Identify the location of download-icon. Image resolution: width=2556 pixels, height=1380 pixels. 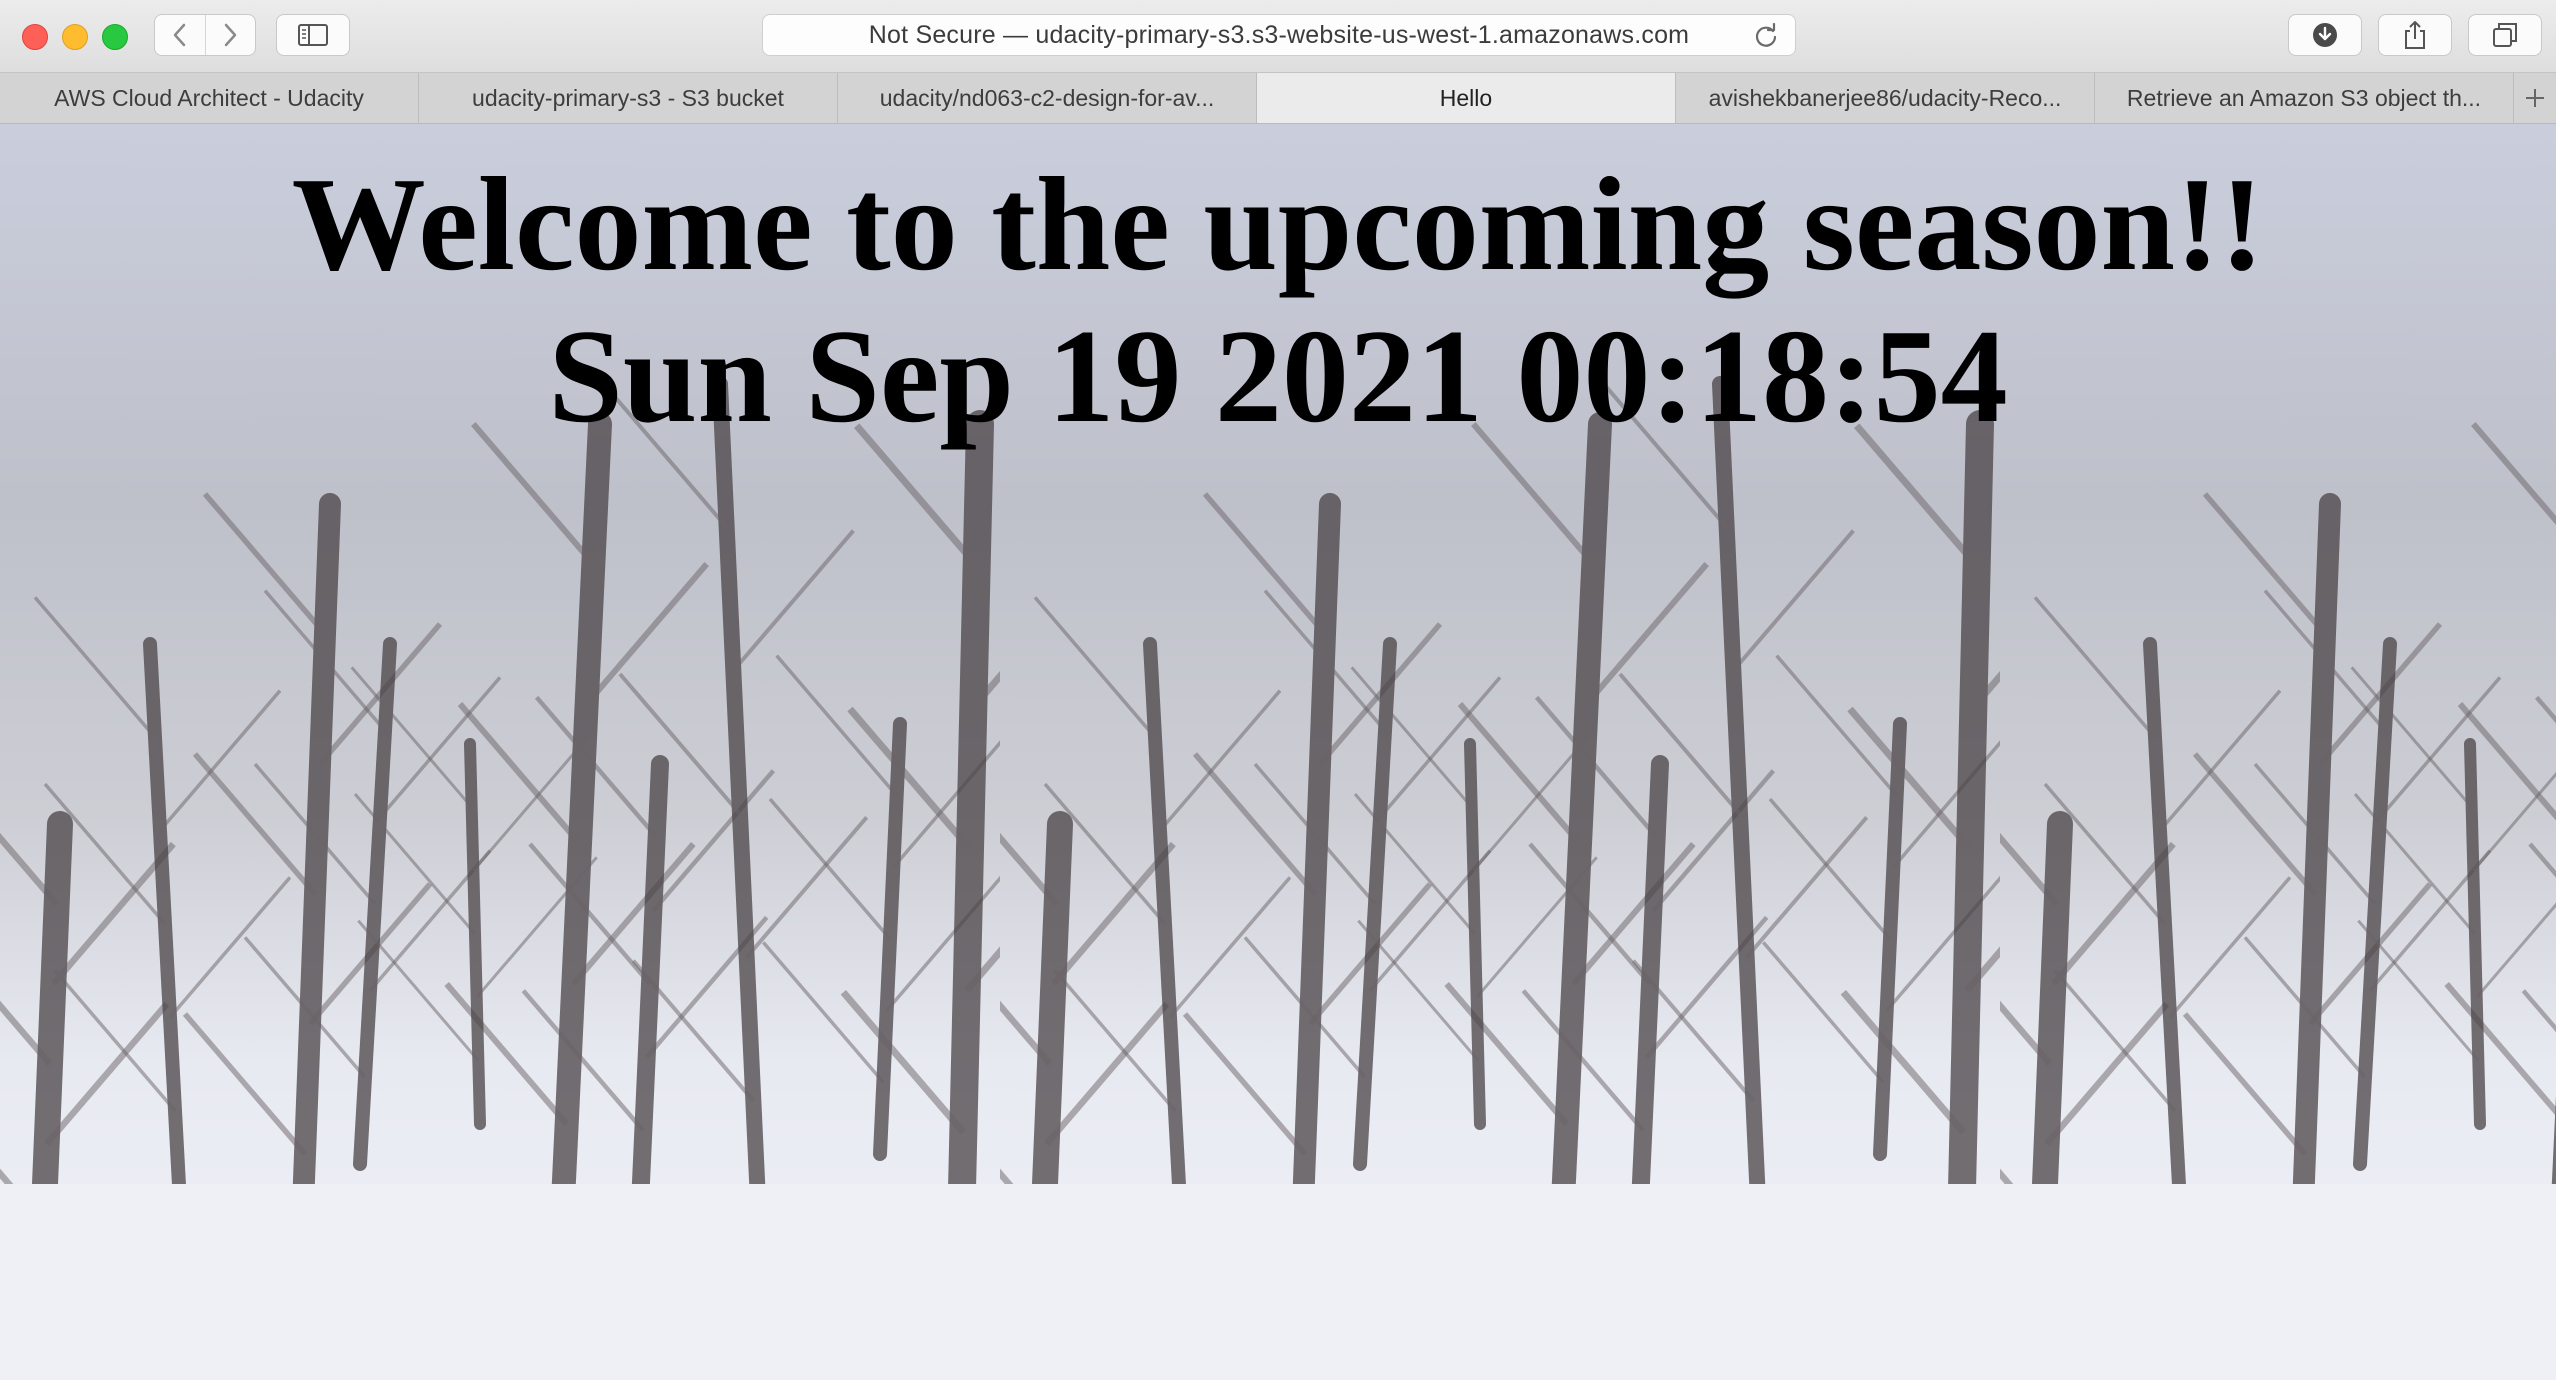
(2325, 35).